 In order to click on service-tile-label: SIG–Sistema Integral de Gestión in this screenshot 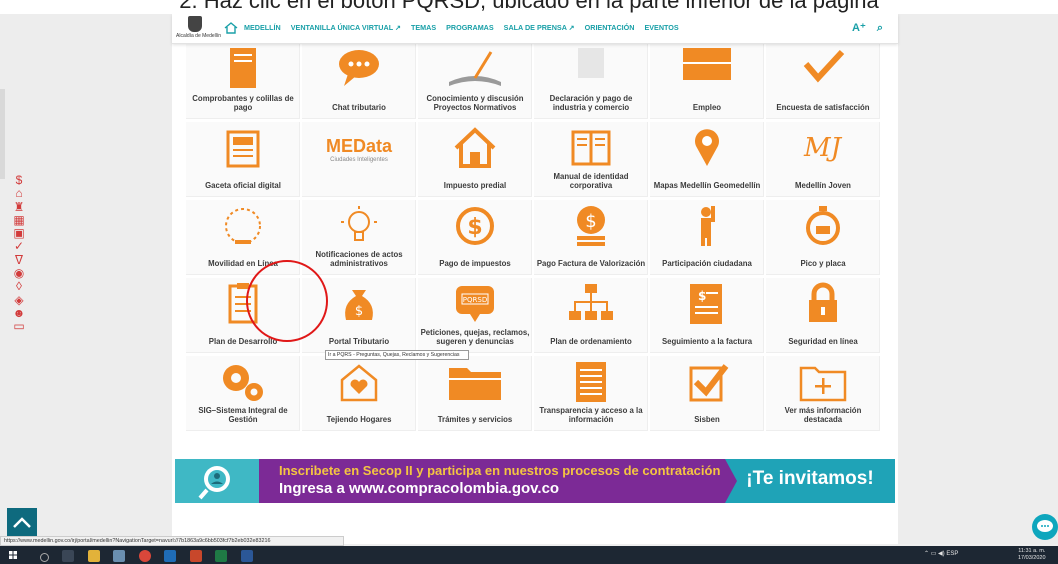, I will do `click(243, 415)`.